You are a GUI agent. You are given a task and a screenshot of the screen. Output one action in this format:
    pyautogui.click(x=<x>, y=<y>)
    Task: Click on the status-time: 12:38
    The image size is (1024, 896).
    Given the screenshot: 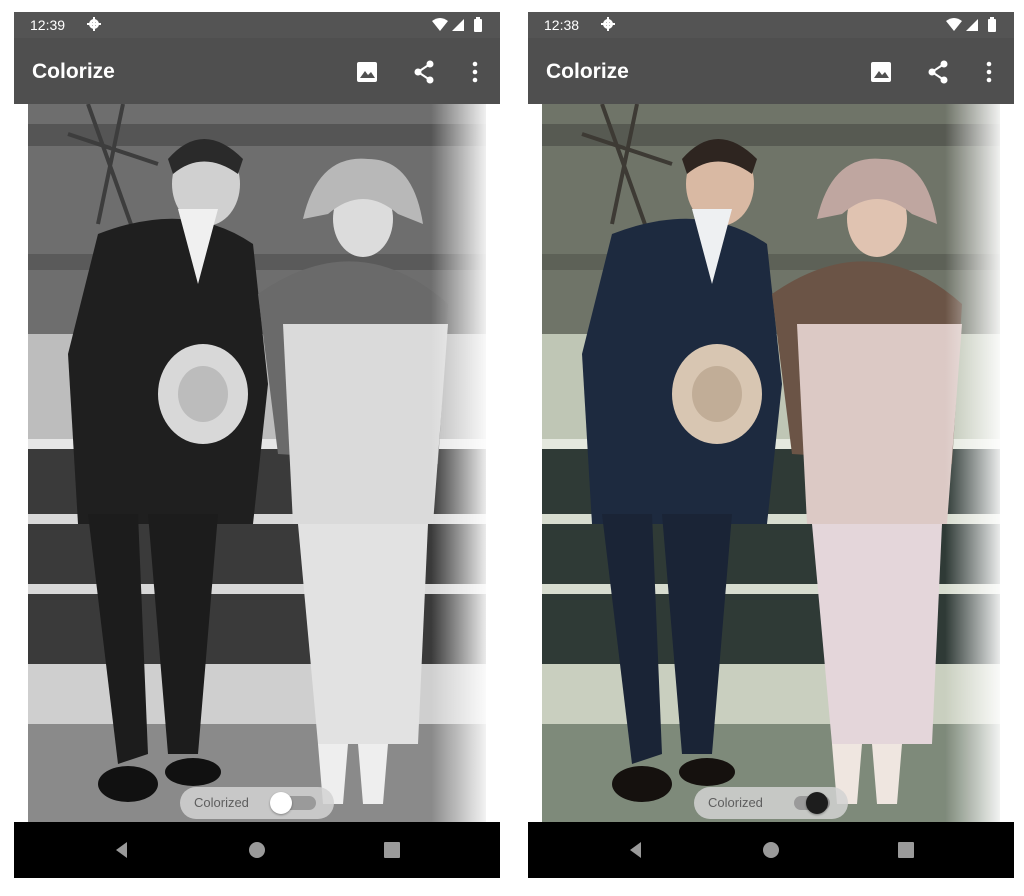 What is the action you would take?
    pyautogui.click(x=562, y=25)
    